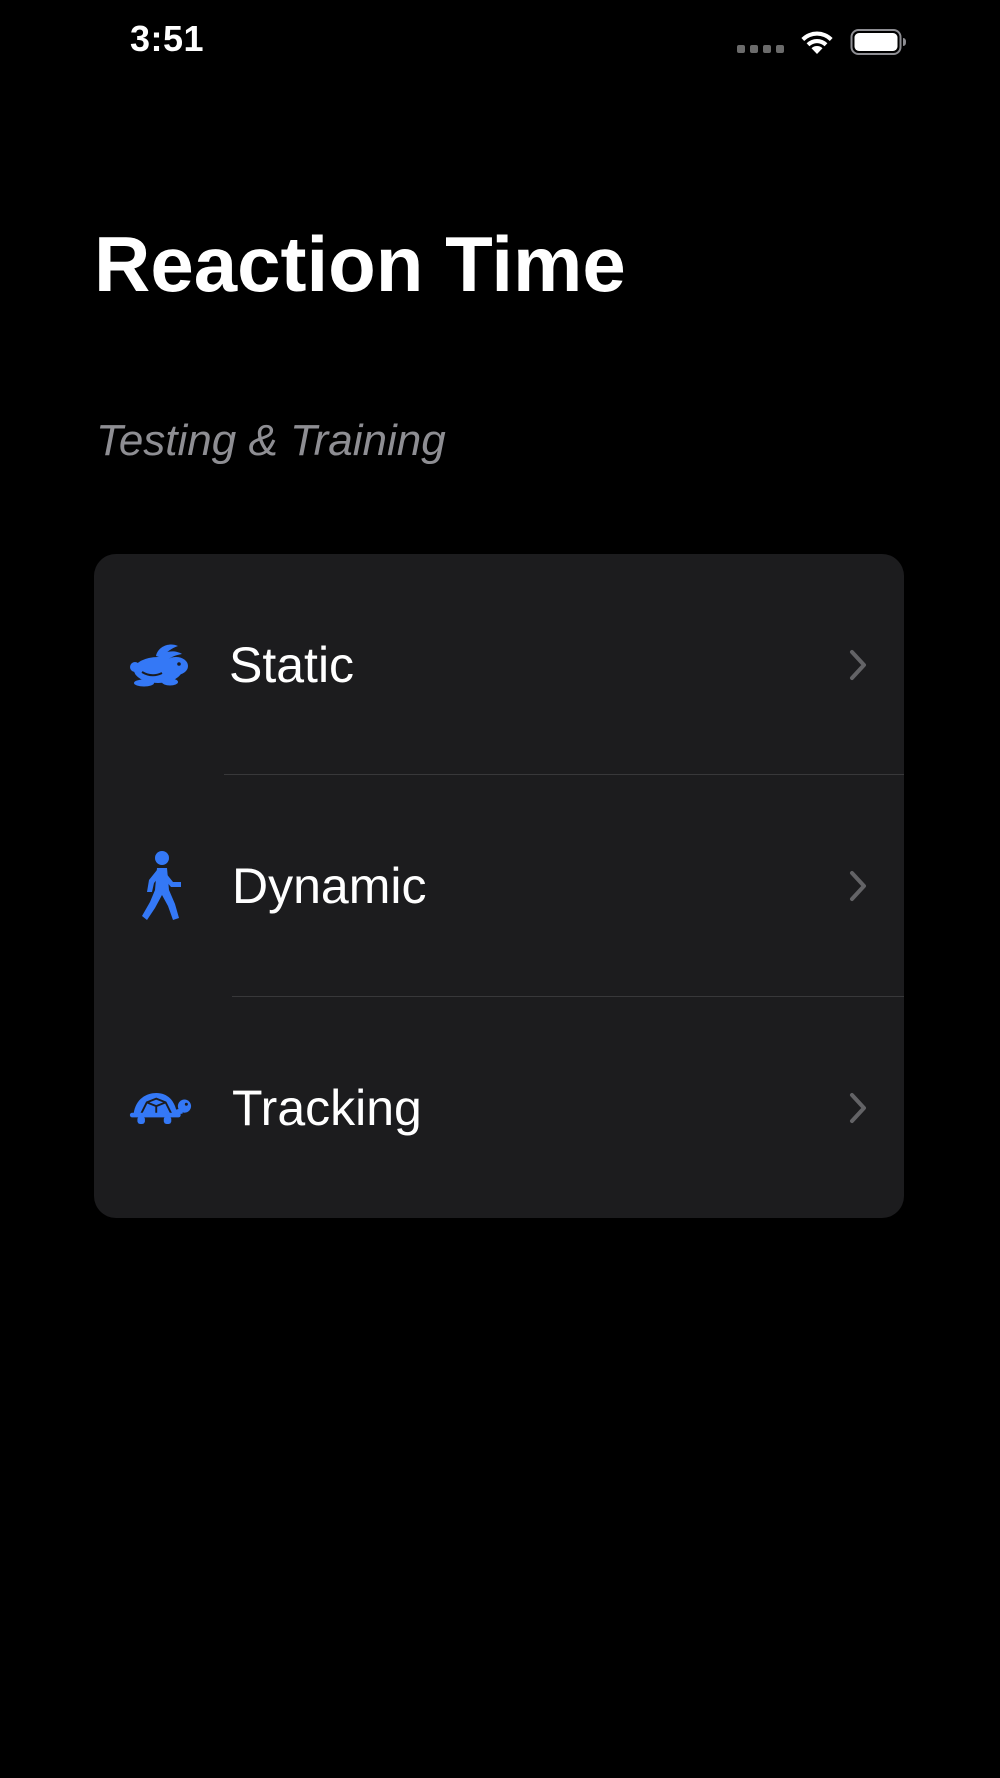 The image size is (1000, 1778). What do you see at coordinates (160, 885) in the screenshot?
I see `walking-figure-icon` at bounding box center [160, 885].